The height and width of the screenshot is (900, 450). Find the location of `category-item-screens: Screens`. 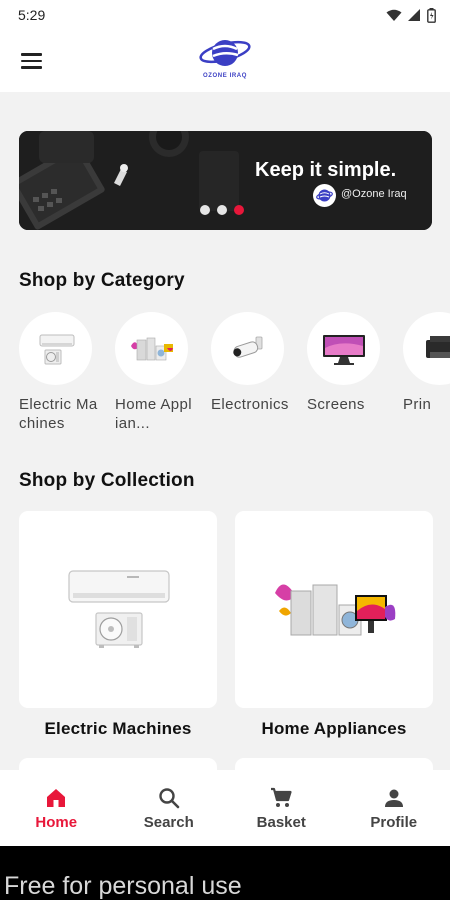

category-item-screens: Screens is located at coordinates (346, 363).